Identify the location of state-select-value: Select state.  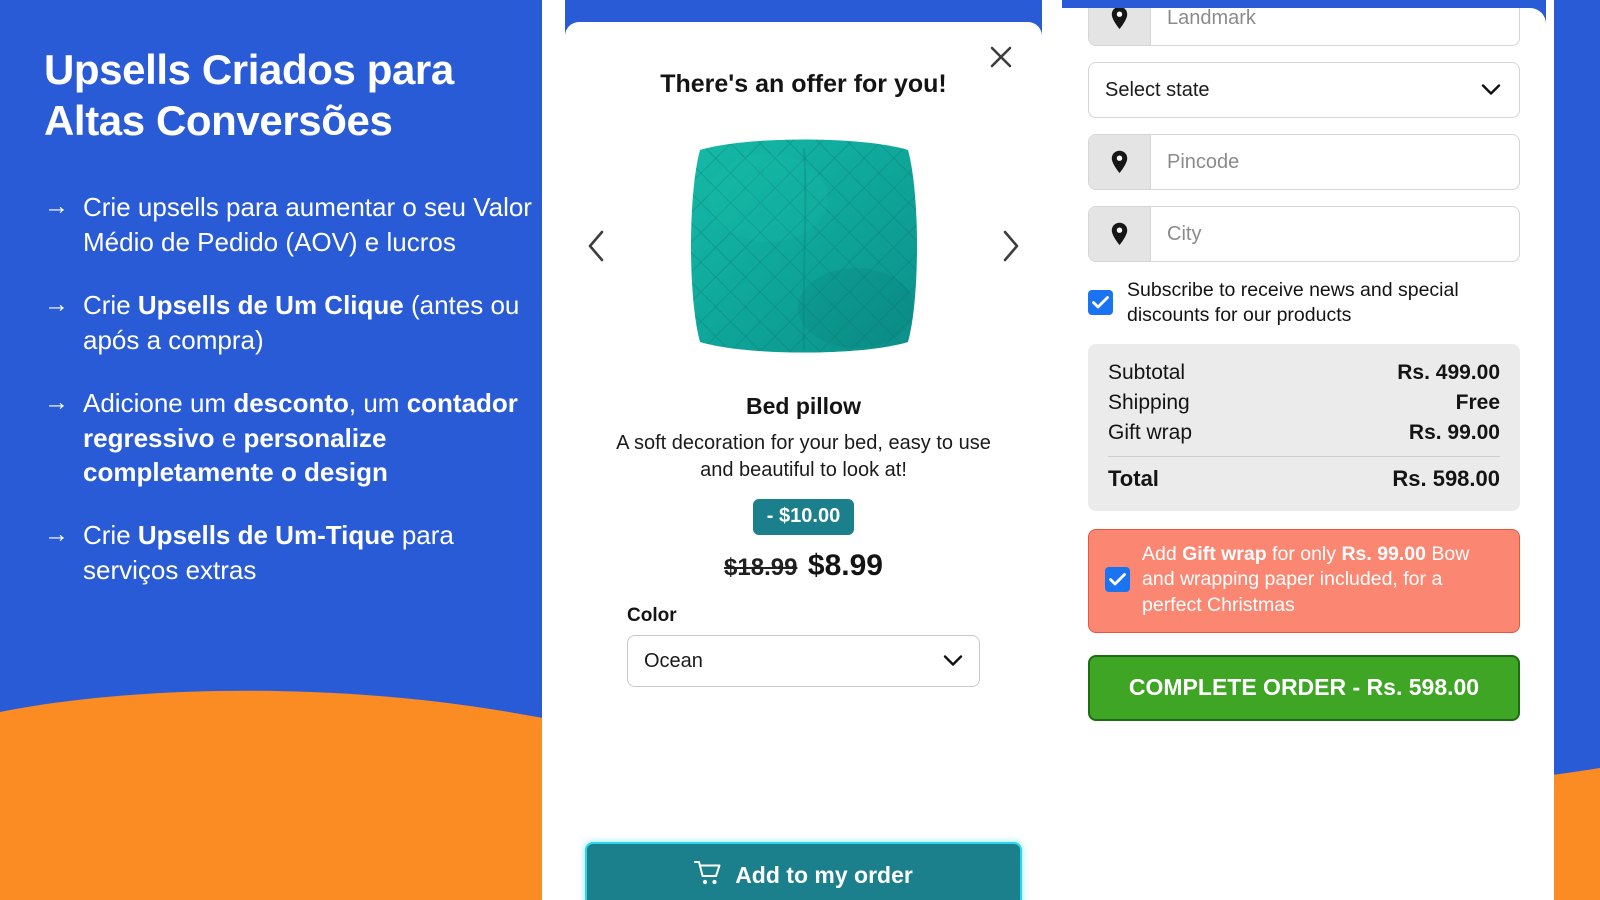
(1157, 89).